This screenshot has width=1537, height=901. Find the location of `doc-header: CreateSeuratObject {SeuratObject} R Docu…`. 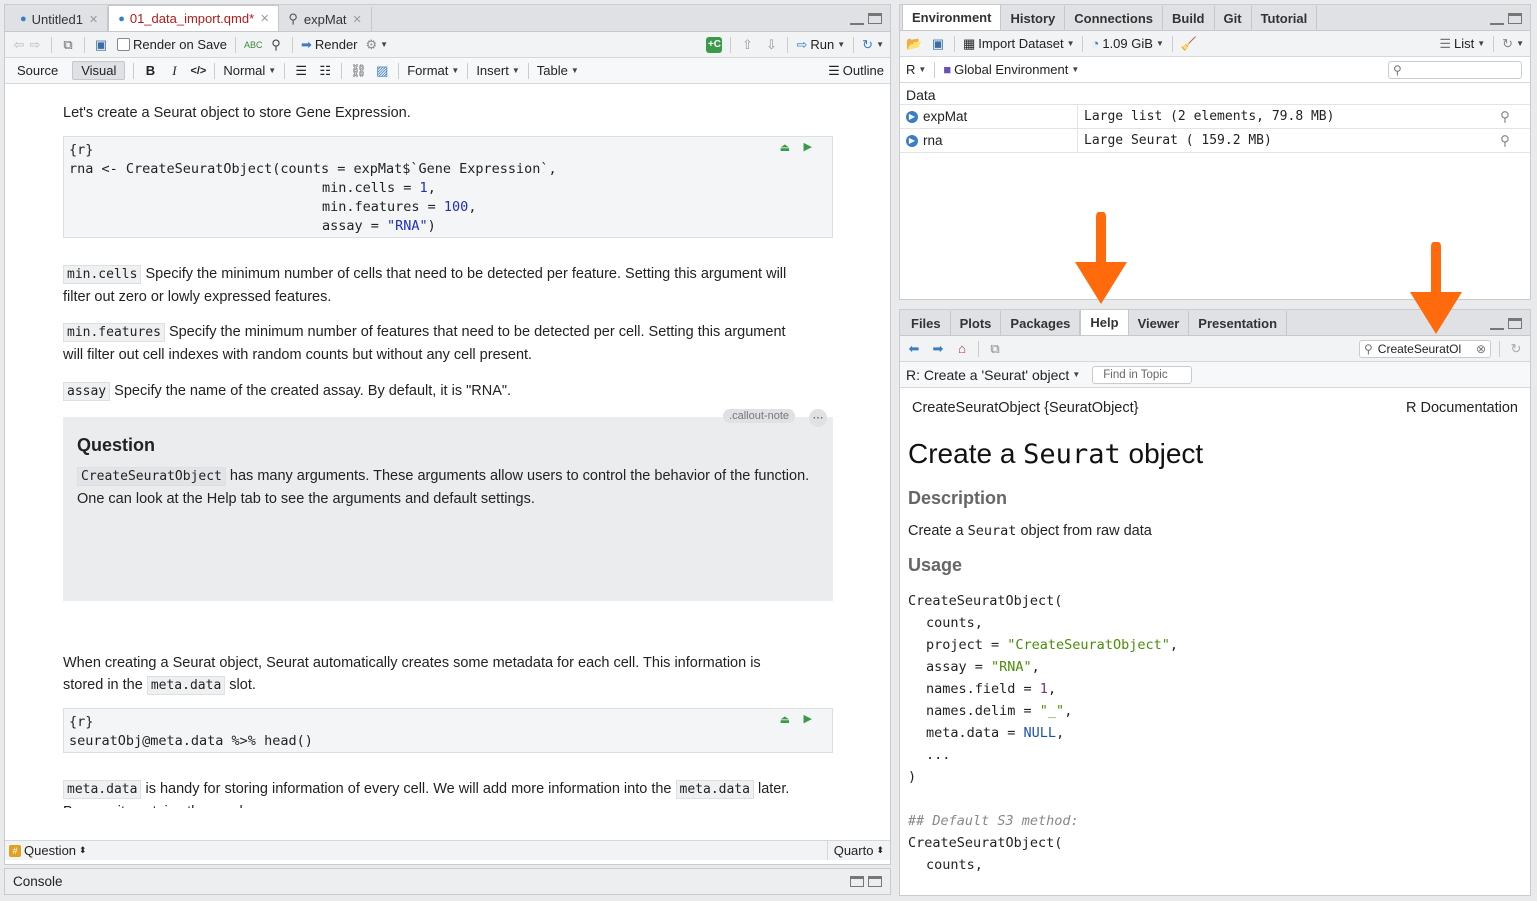

doc-header: CreateSeuratObject {SeuratObject} R Docu… is located at coordinates (1215, 408).